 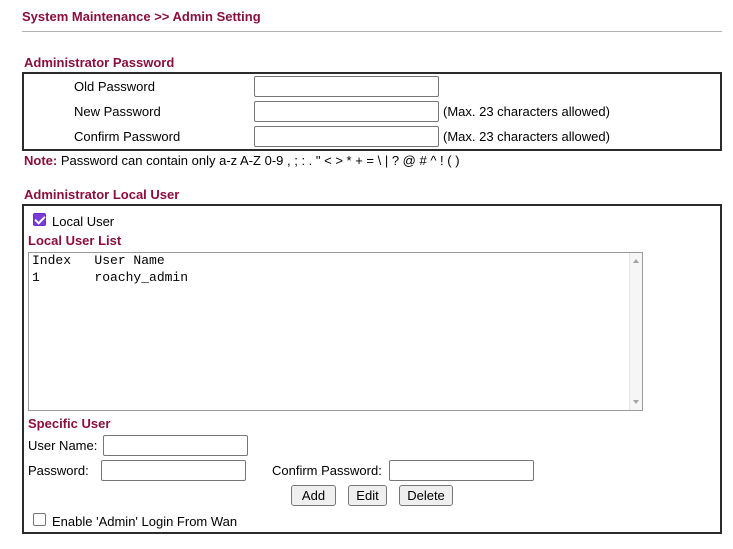 I want to click on delete-button: Delete, so click(x=426, y=495).